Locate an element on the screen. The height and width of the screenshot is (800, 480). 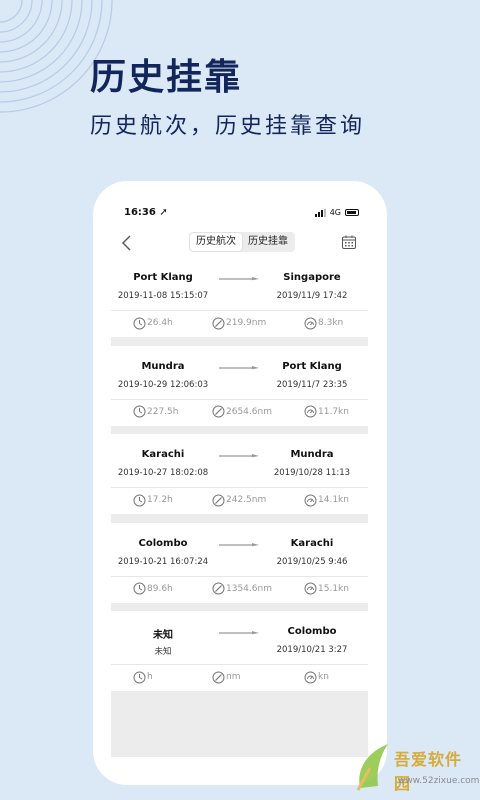
arrival-port: Colombo is located at coordinates (312, 631).